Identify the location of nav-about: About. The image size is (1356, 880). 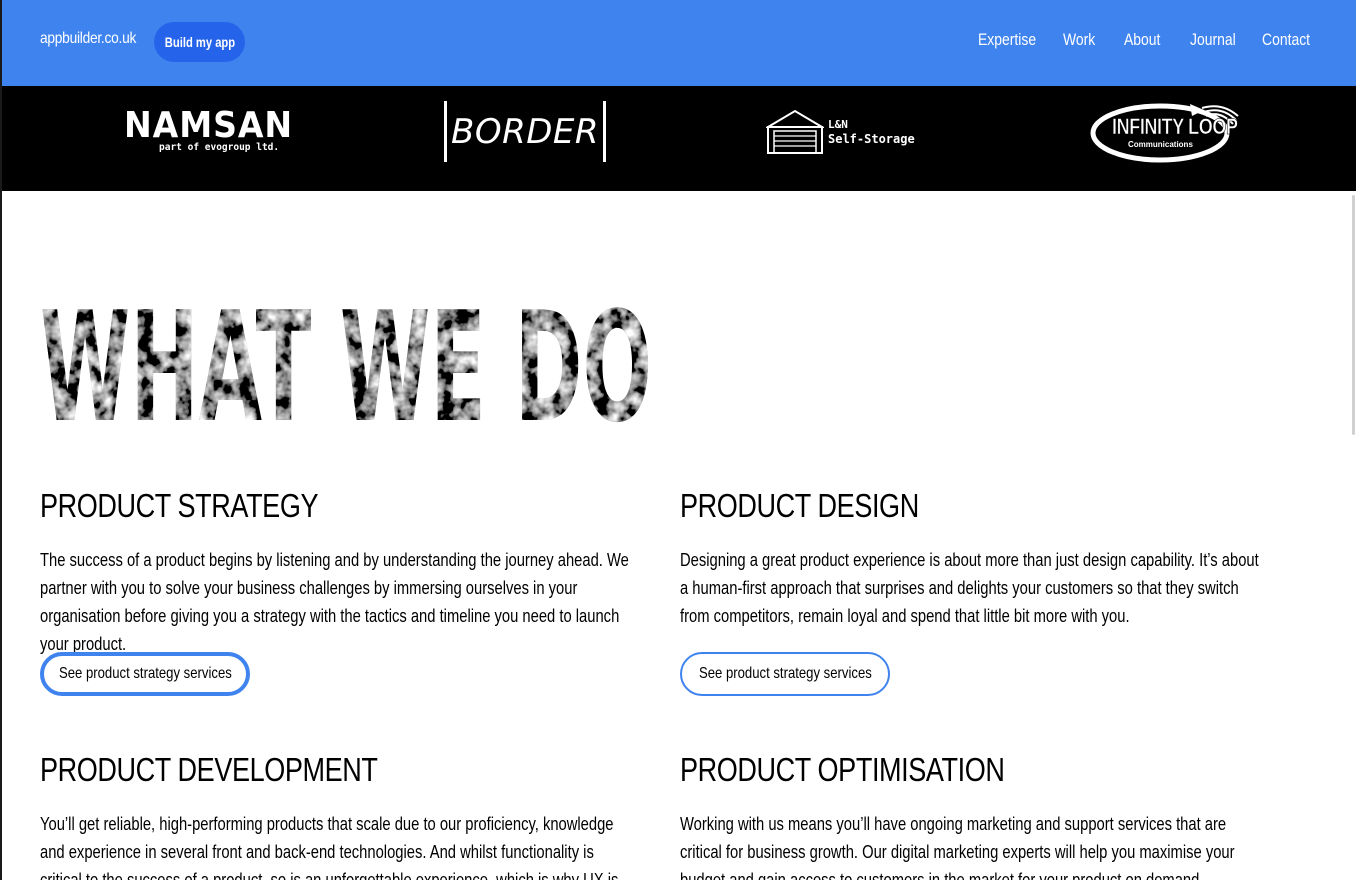
(1157, 40).